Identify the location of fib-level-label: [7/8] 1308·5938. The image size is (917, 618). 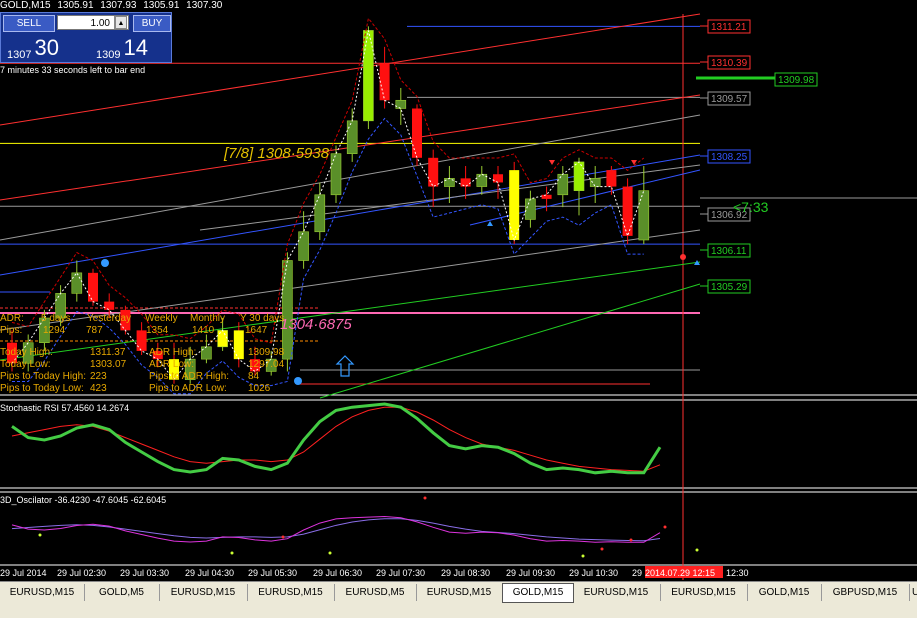
(276, 153).